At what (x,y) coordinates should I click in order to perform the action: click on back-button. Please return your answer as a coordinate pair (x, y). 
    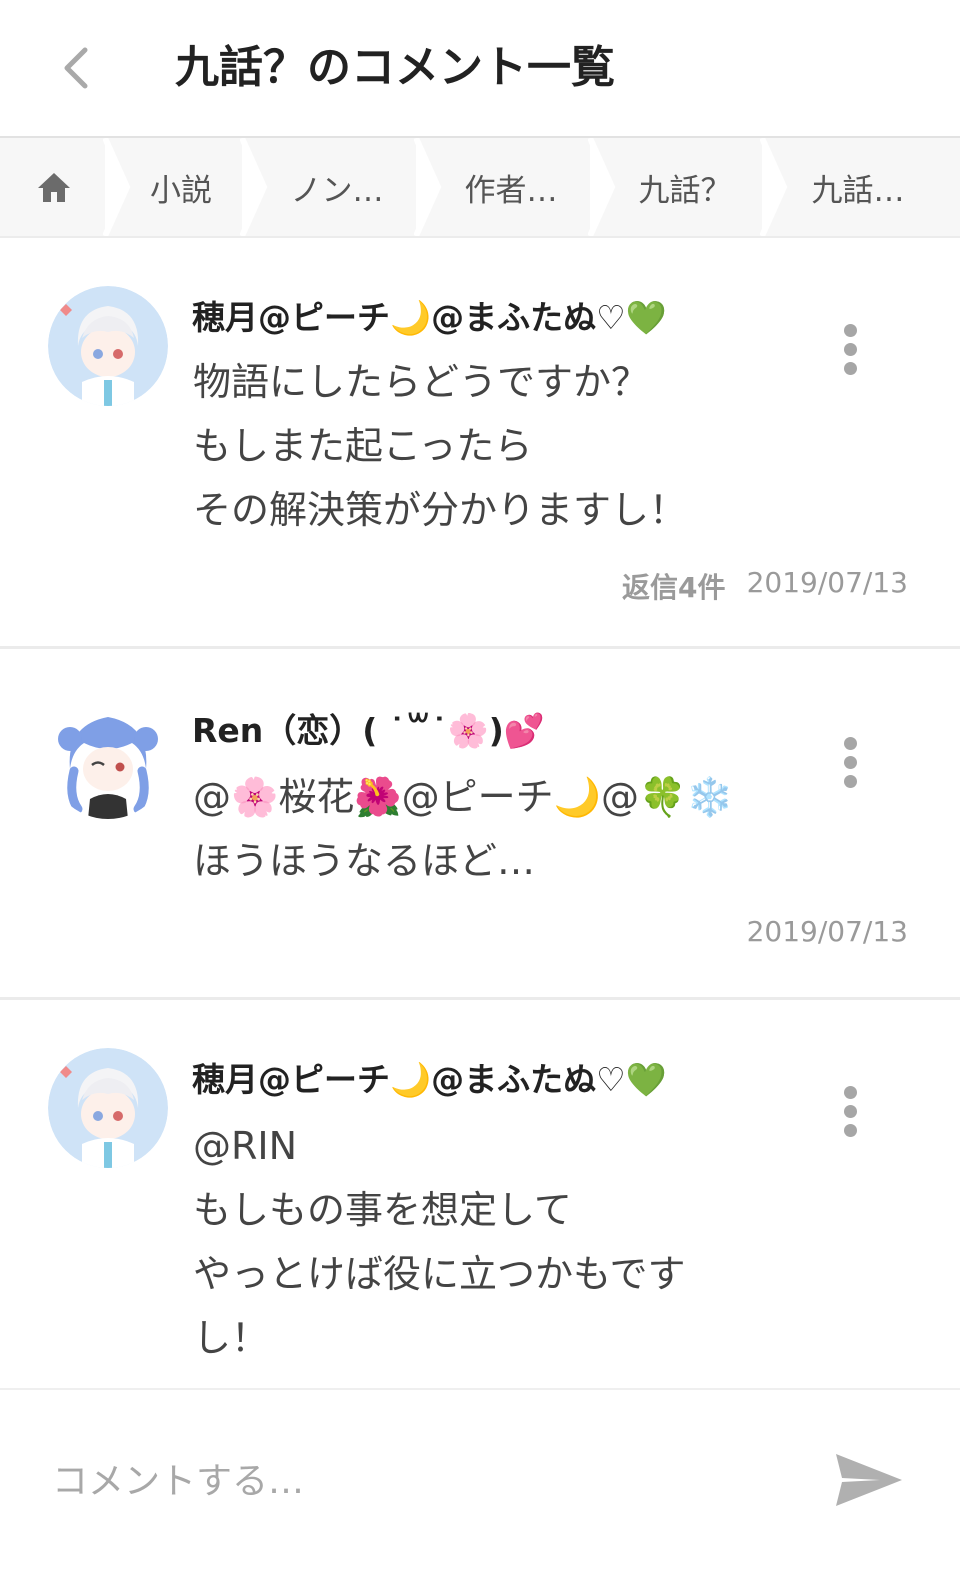
    Looking at the image, I should click on (76, 68).